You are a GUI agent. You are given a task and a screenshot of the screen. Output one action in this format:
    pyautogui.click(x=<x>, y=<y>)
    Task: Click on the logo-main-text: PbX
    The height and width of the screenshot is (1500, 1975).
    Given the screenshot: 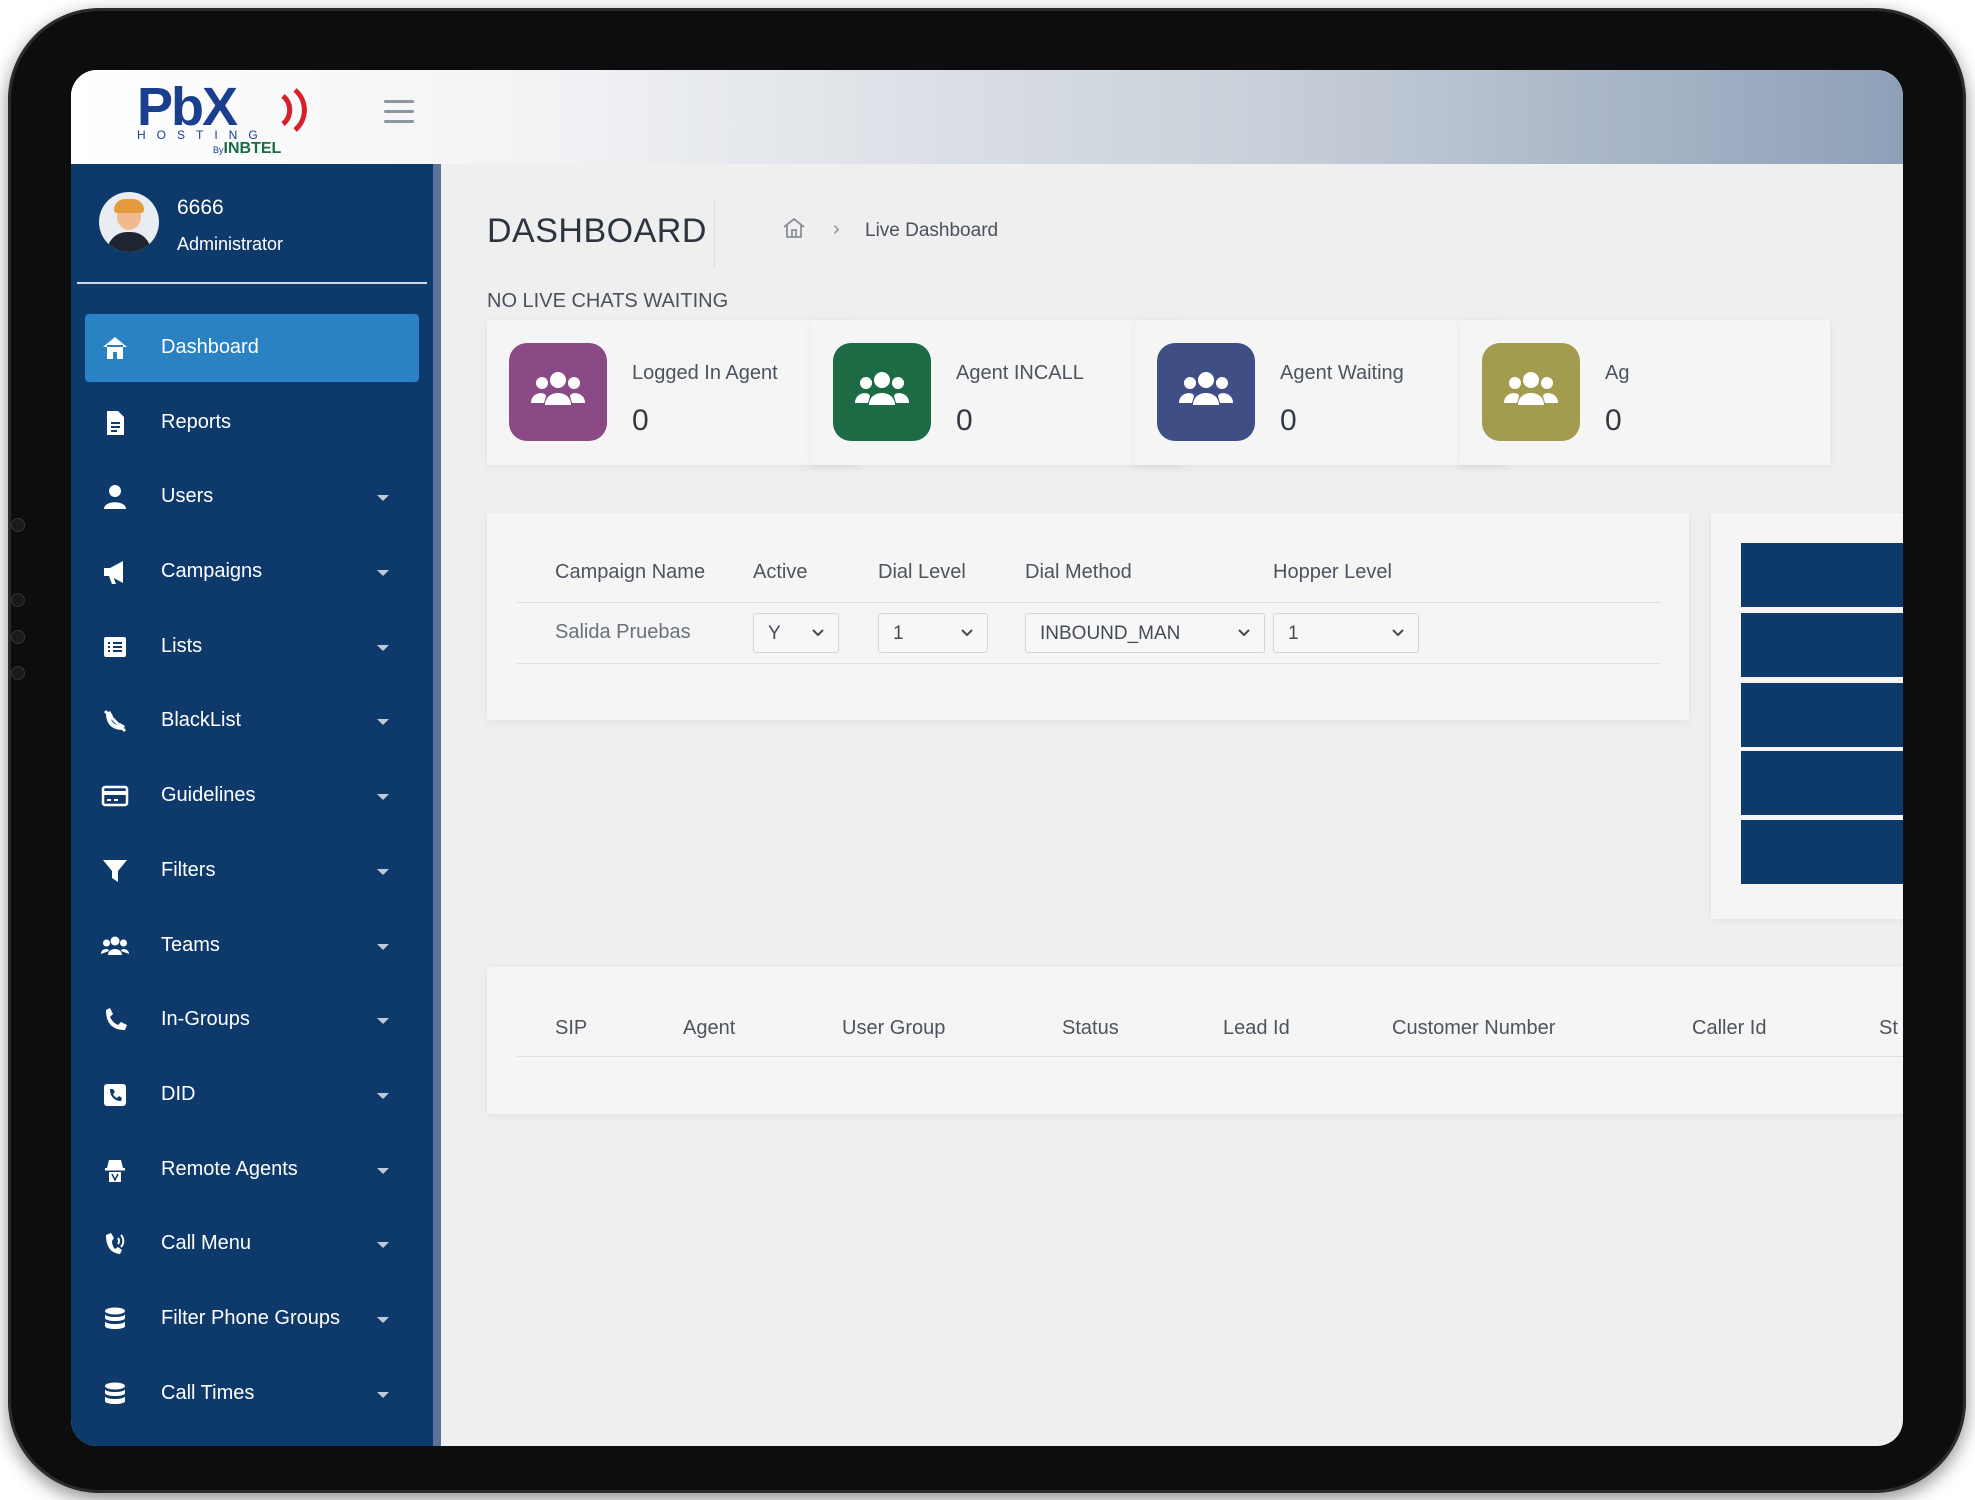 What is the action you would take?
    pyautogui.click(x=187, y=107)
    